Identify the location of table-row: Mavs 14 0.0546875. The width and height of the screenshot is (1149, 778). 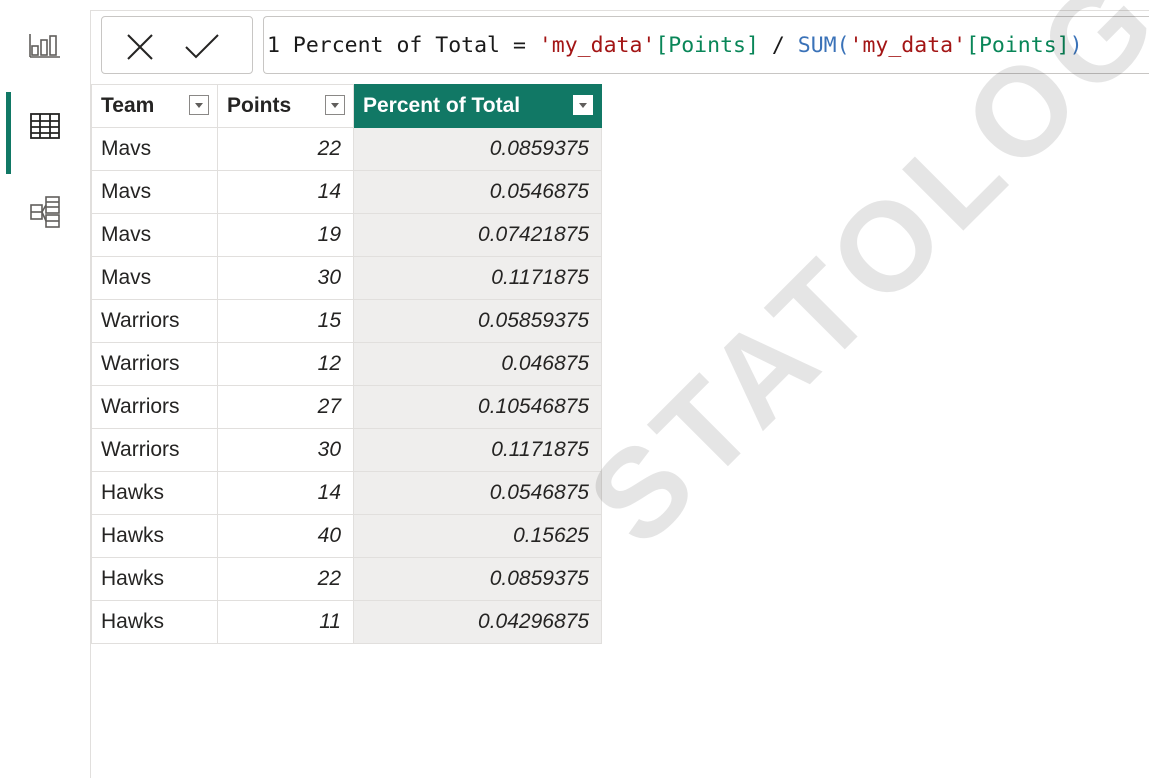
(346, 192).